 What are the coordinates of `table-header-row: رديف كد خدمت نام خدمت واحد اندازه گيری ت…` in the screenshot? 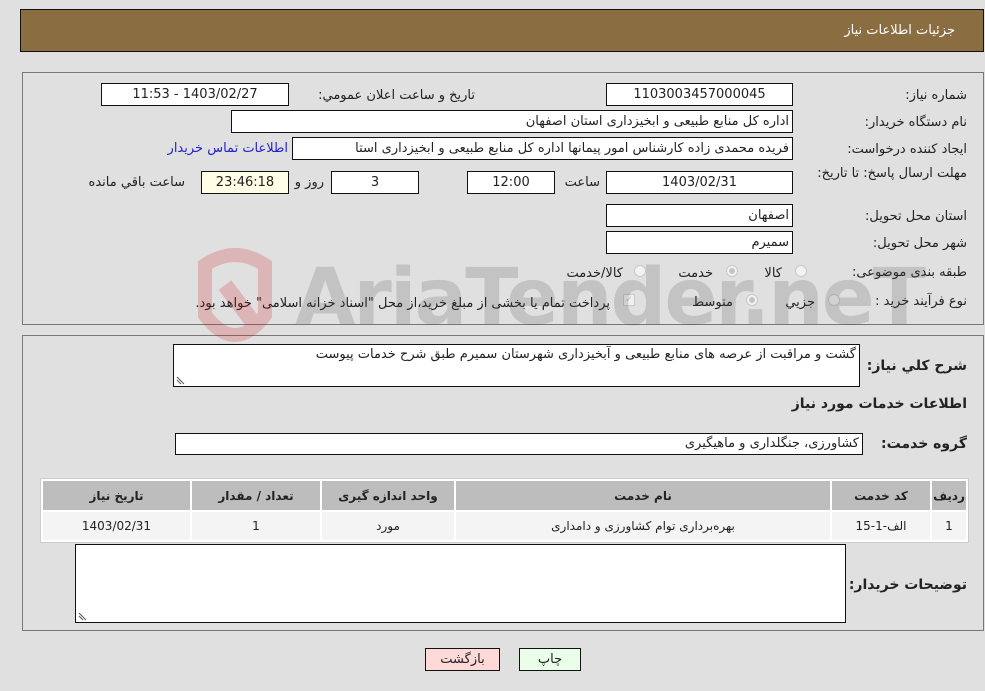 It's located at (504, 495).